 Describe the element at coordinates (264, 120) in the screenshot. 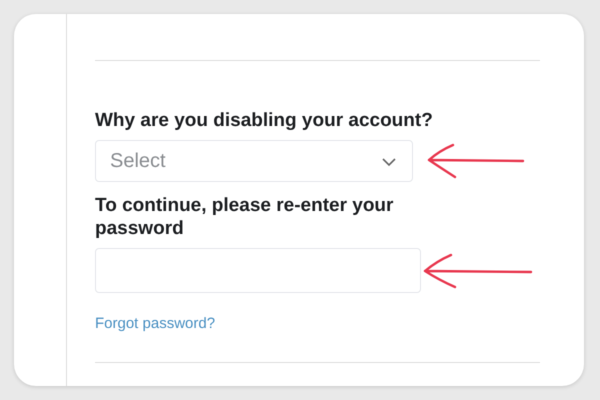

I see `question-label: Why are you disabling your account?` at that location.